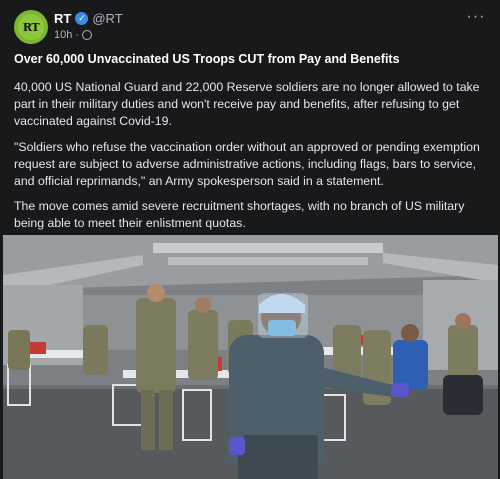  Describe the element at coordinates (62, 18) in the screenshot. I see `author-name: RT` at that location.